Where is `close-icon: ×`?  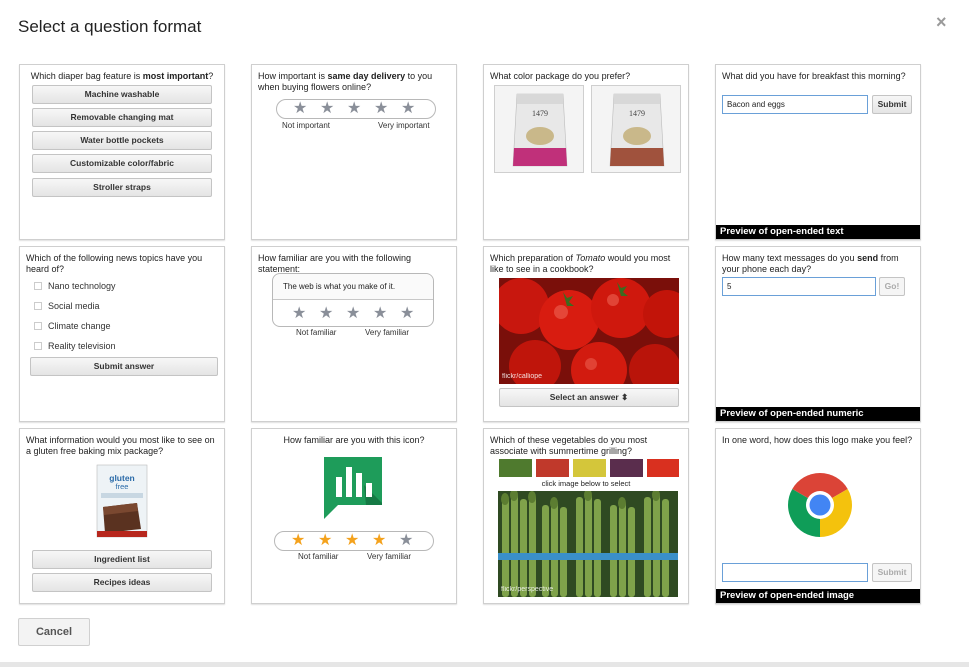 close-icon: × is located at coordinates (941, 22).